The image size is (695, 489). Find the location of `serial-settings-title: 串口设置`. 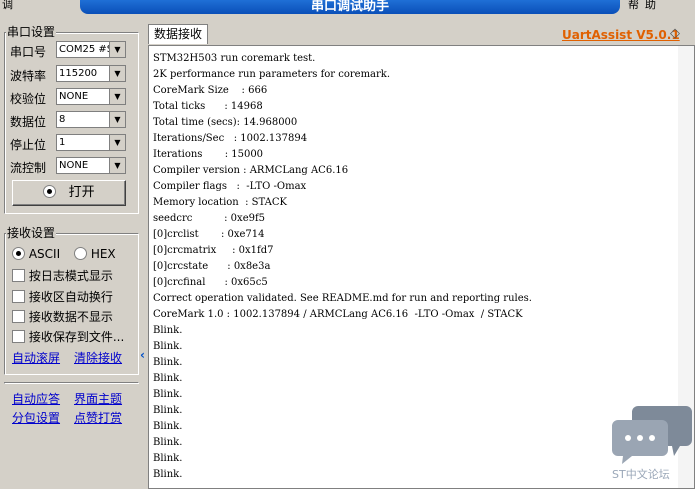

serial-settings-title: 串口设置 is located at coordinates (31, 31).